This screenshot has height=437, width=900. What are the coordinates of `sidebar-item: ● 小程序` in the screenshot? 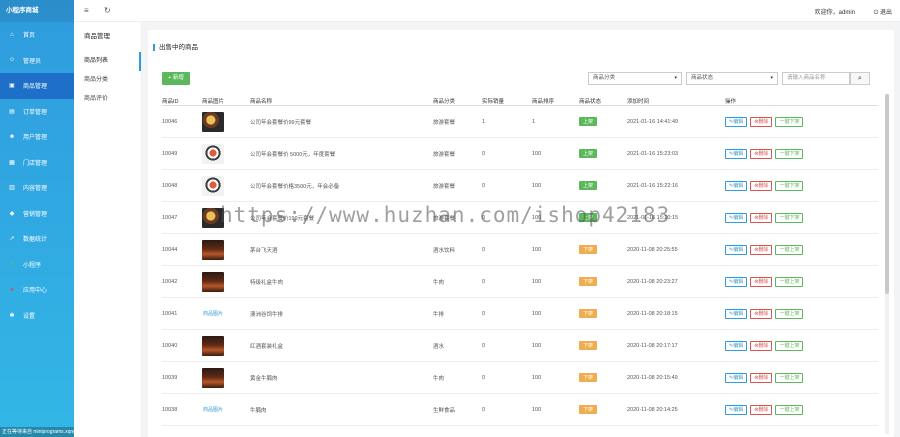 It's located at (37, 265).